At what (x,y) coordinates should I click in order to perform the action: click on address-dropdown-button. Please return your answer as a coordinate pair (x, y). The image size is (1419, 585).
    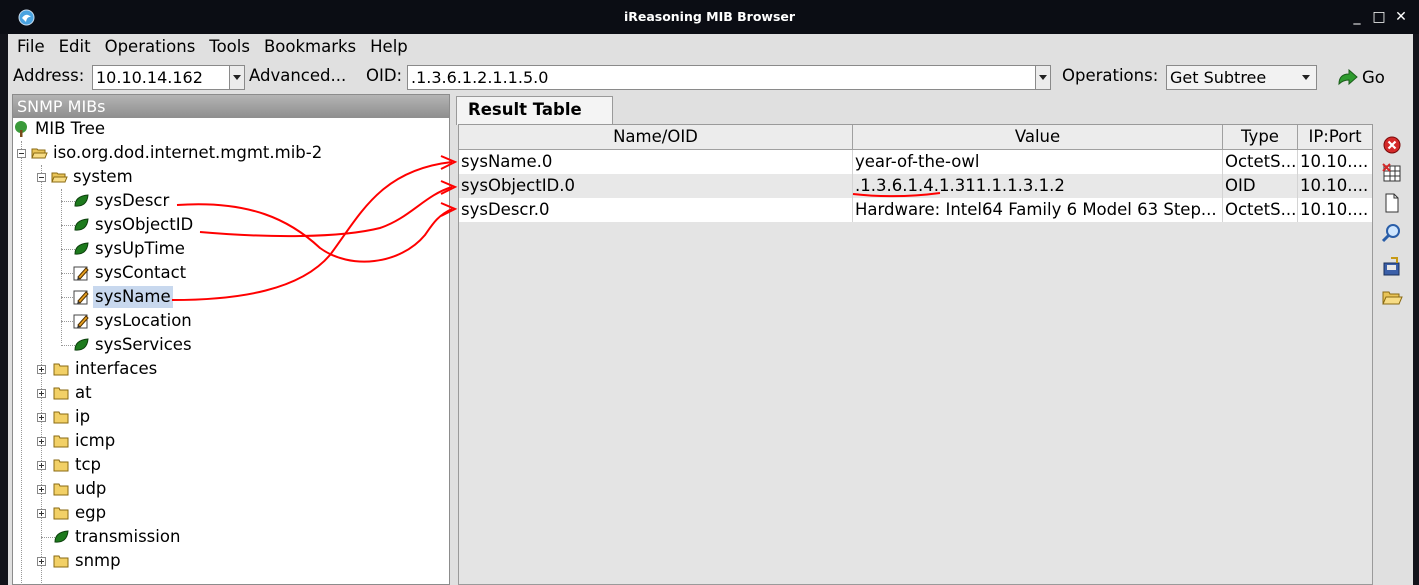
    Looking at the image, I should click on (237, 77).